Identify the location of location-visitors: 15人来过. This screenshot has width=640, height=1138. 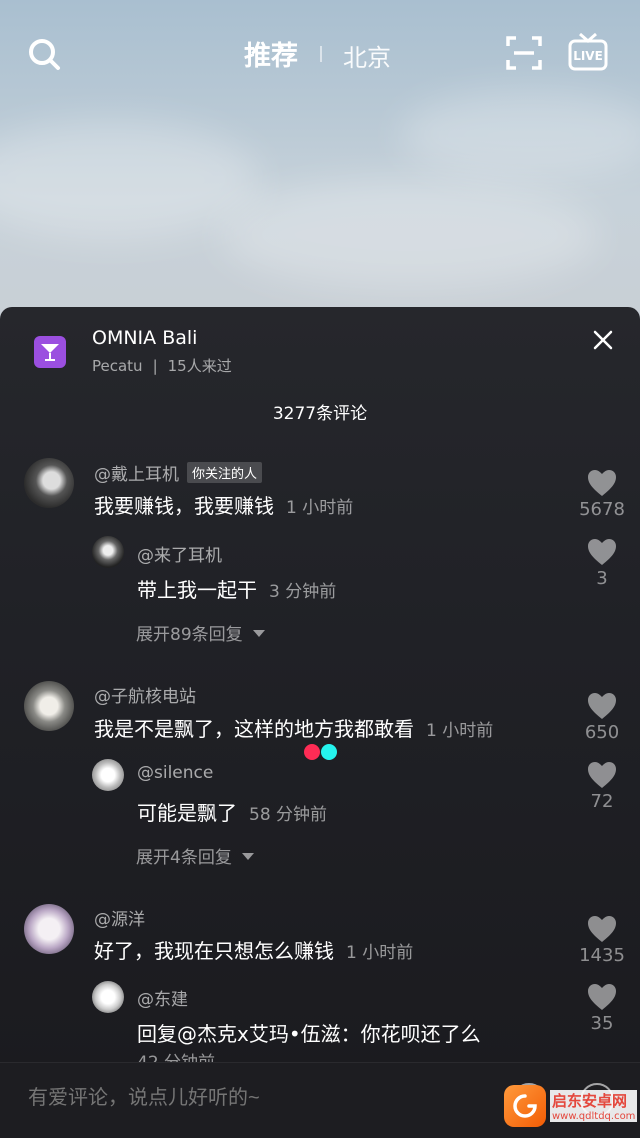
(199, 366).